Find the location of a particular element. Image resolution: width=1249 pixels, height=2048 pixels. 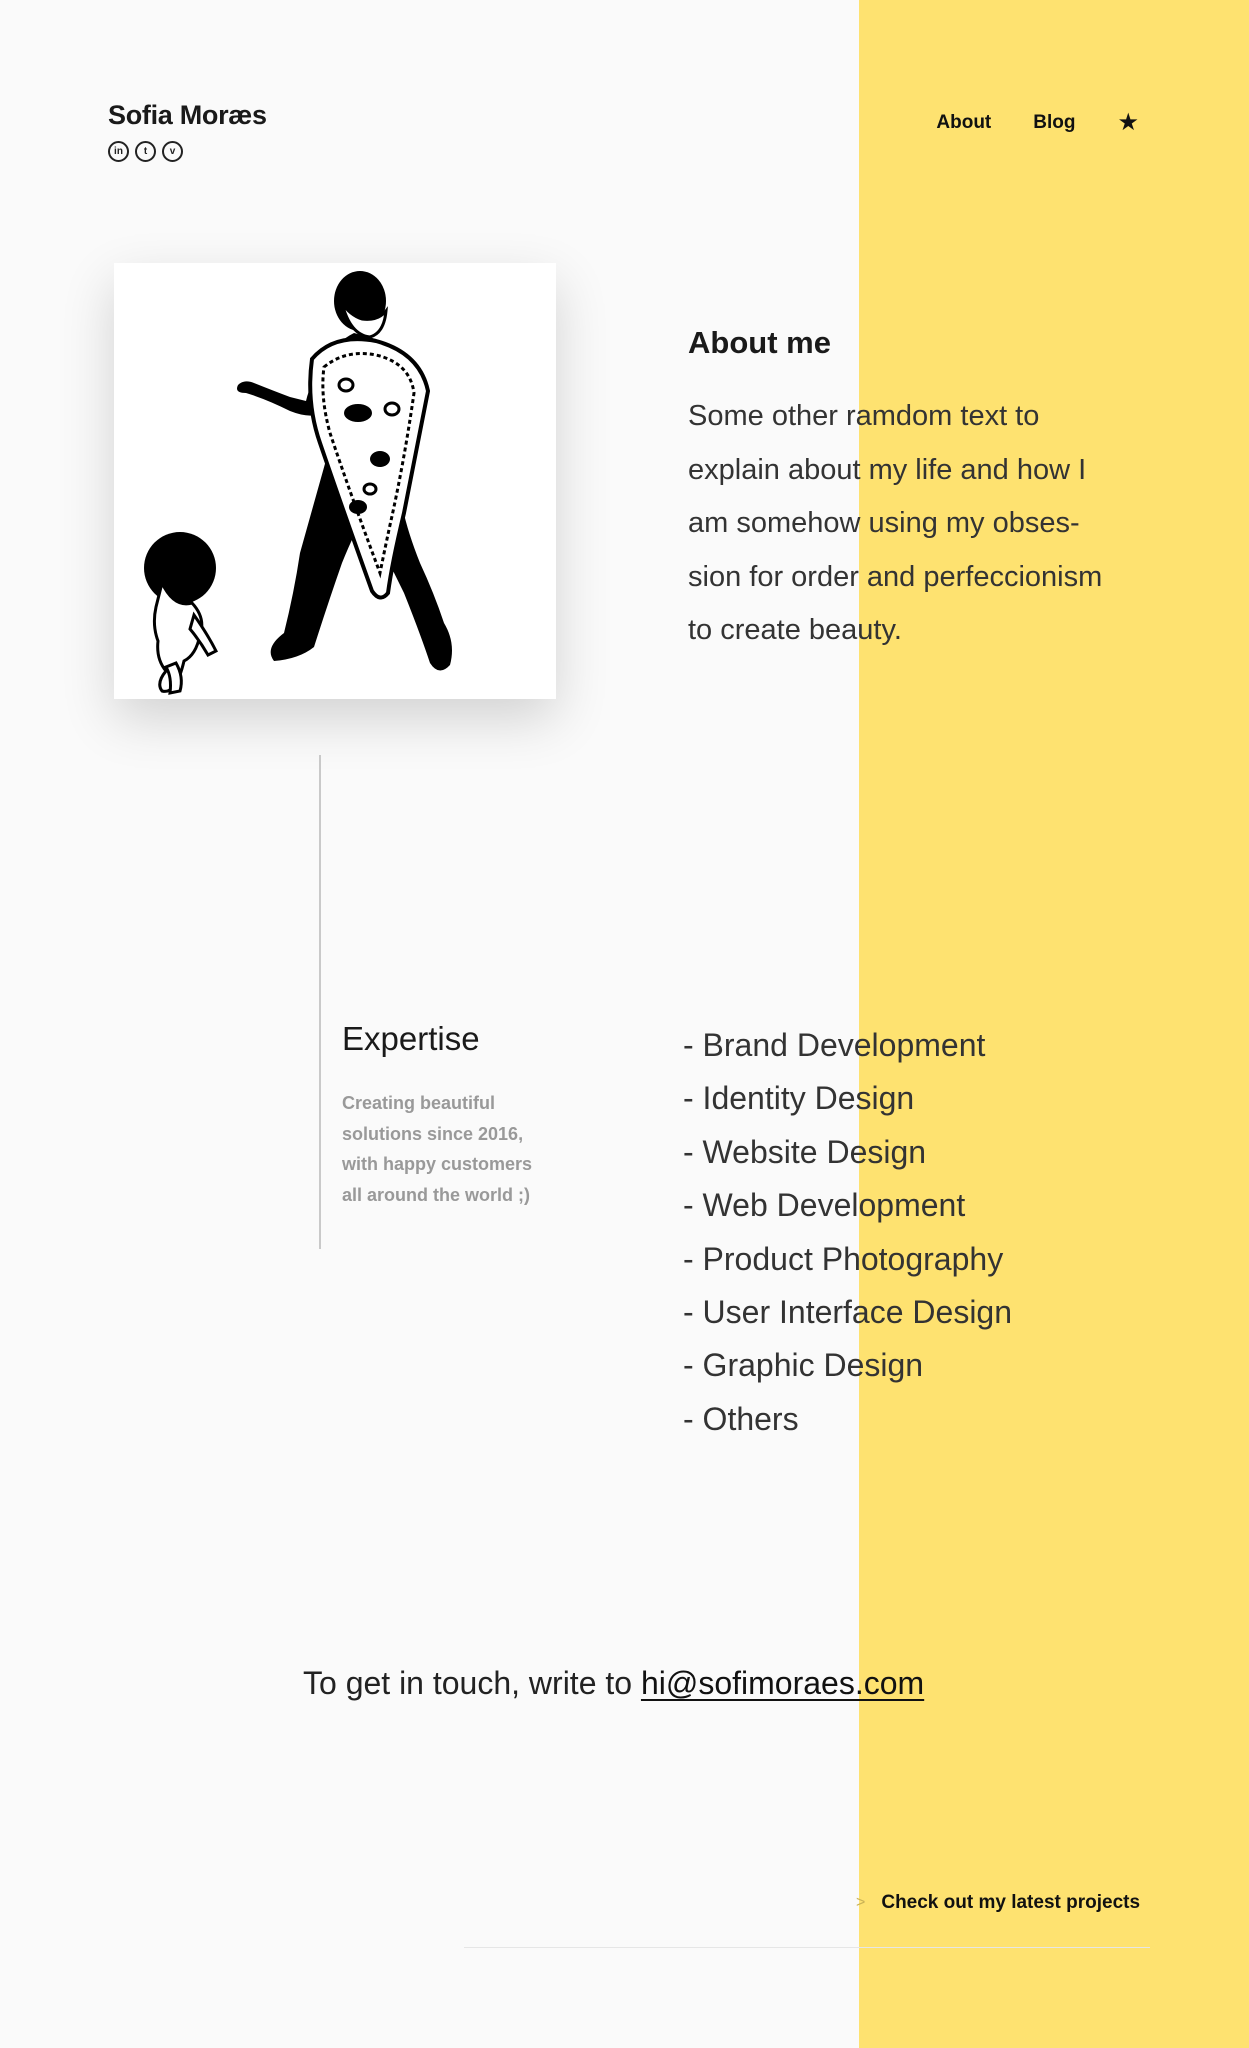

expertise-subtitle-line: Creating beautiful is located at coordinates (419, 1103).